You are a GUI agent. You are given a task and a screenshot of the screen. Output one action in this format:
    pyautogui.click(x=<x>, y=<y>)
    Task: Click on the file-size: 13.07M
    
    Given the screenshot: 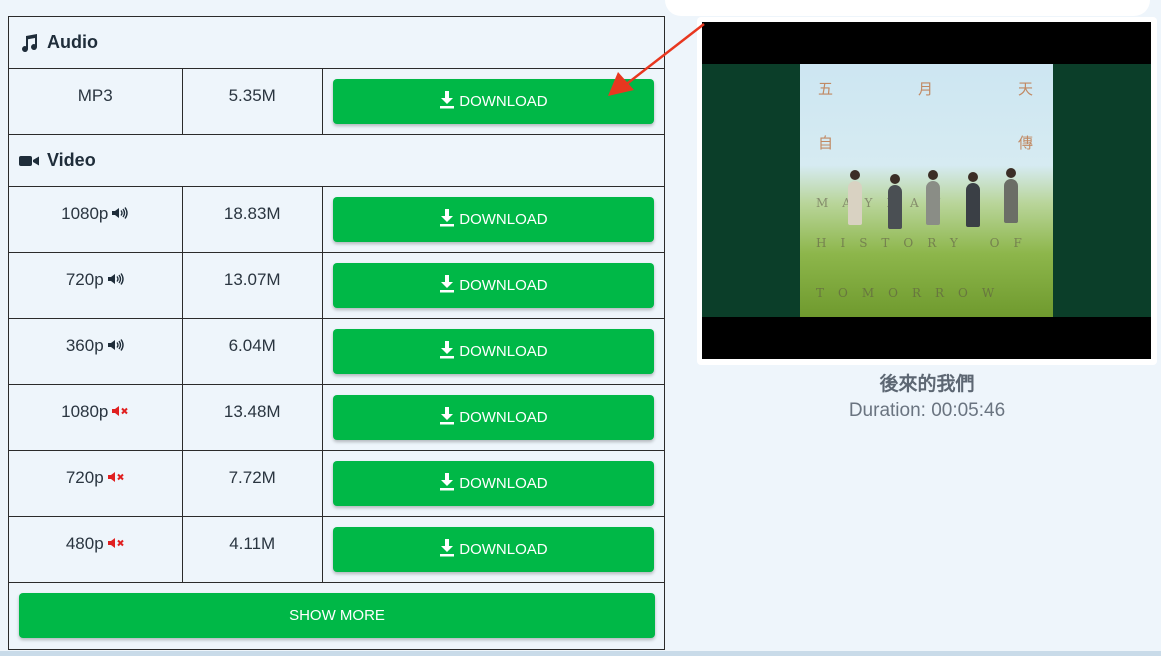 What is the action you would take?
    pyautogui.click(x=252, y=279)
    